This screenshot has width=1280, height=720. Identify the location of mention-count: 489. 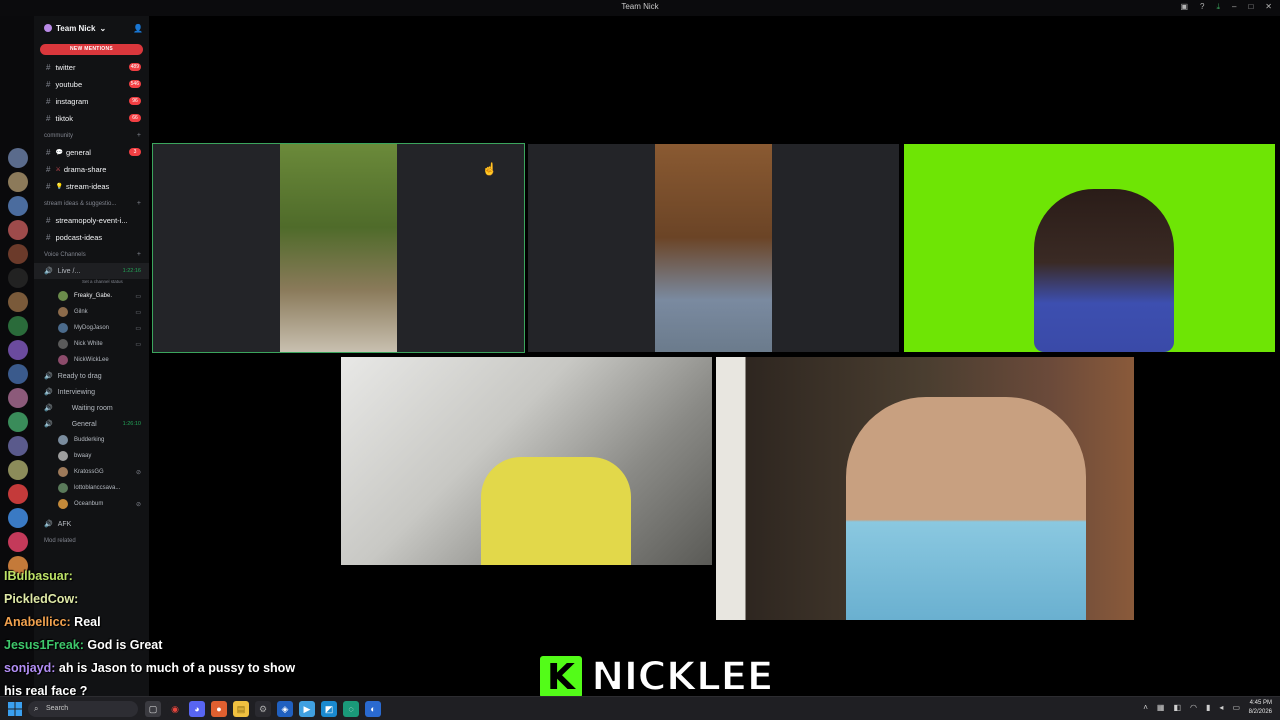
(134, 67).